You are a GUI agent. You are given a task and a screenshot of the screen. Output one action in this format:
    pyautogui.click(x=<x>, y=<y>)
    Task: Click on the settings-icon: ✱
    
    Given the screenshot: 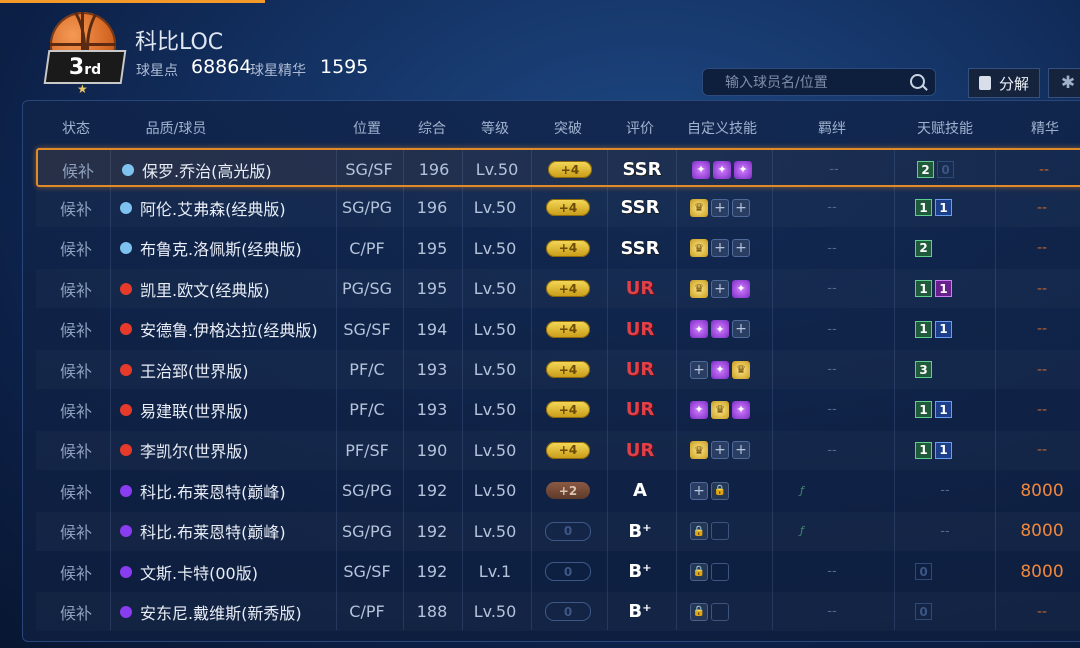 What is the action you would take?
    pyautogui.click(x=1068, y=83)
    